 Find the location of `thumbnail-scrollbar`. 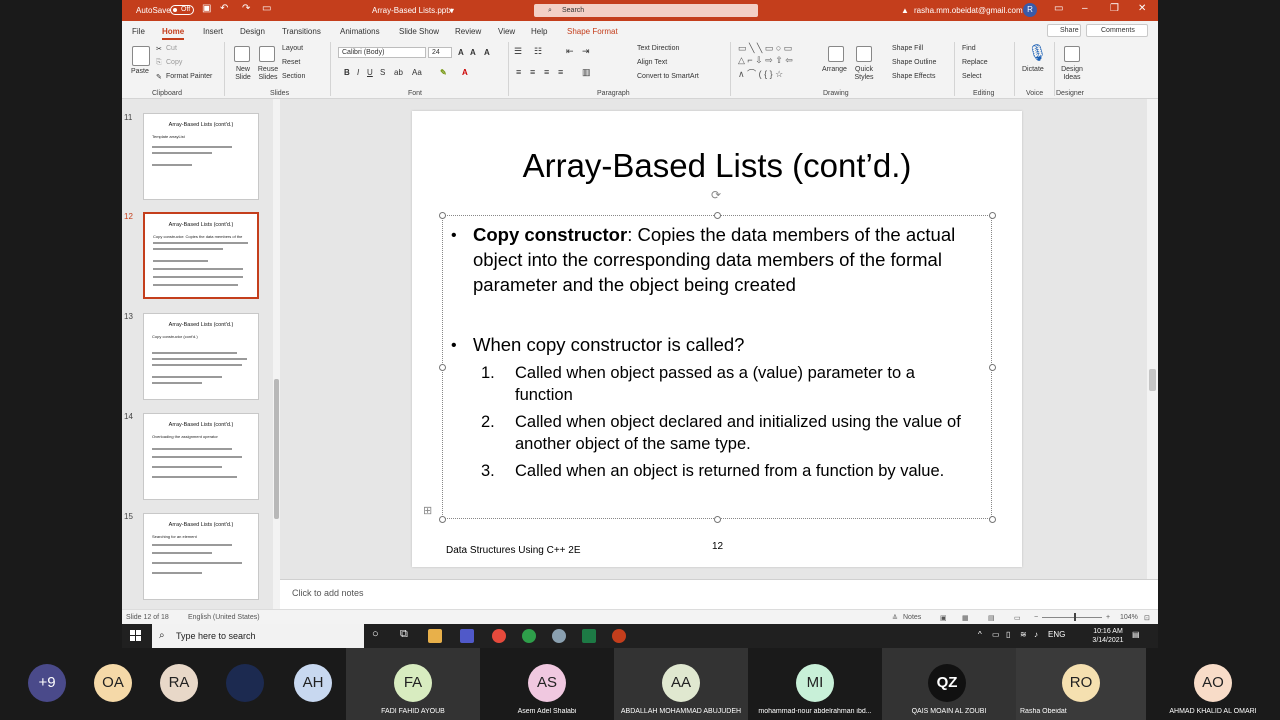

thumbnail-scrollbar is located at coordinates (276, 354).